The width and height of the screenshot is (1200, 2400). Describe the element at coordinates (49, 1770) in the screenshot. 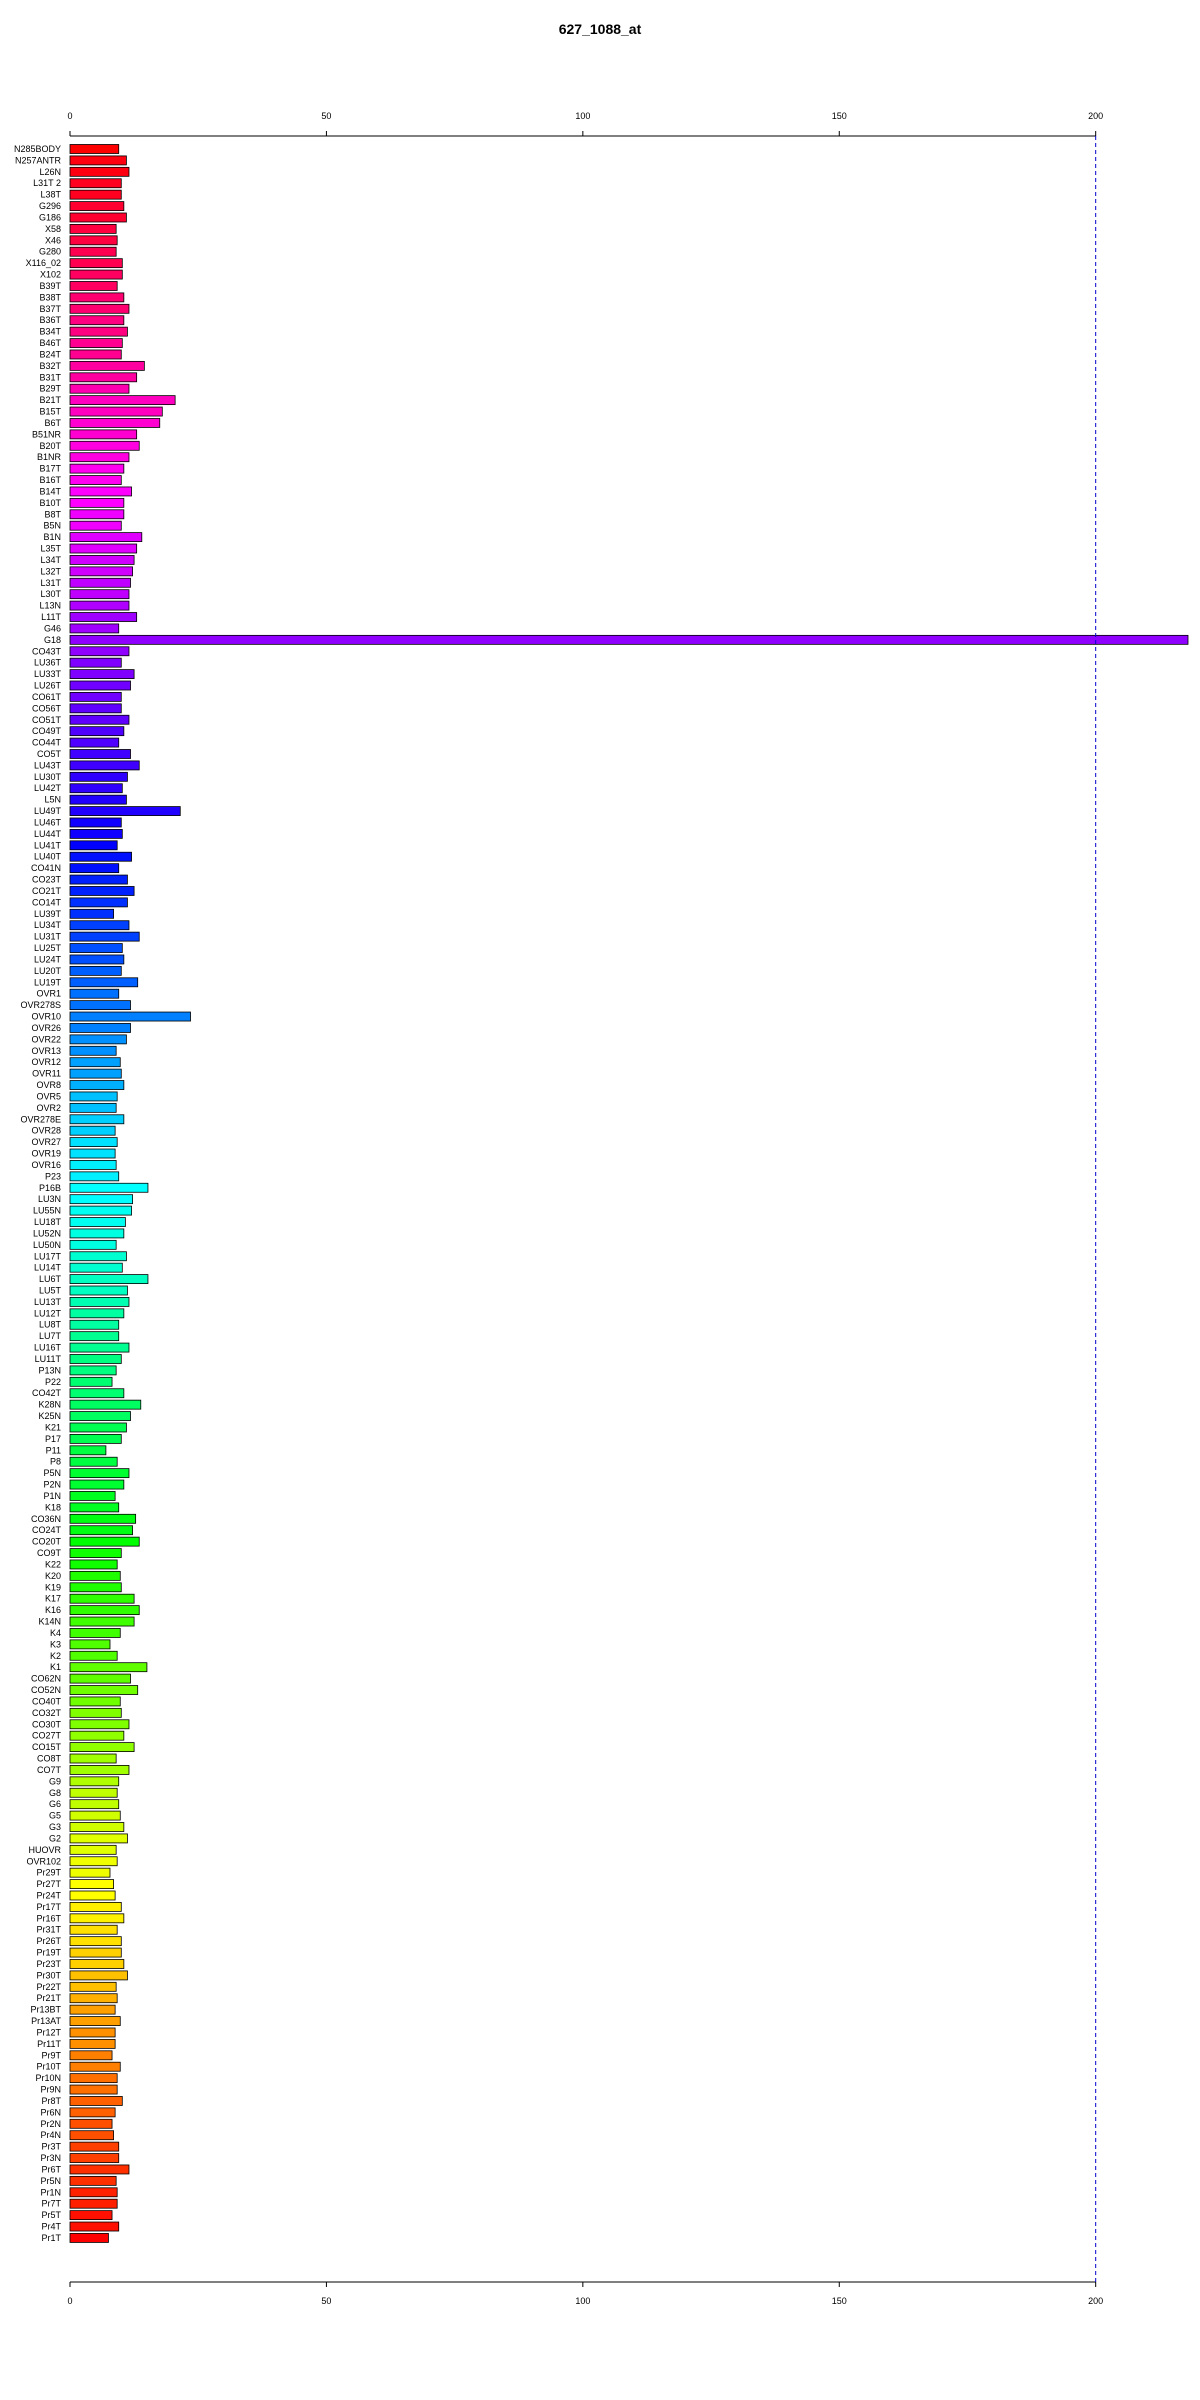

I see `category-label: CO7T` at that location.